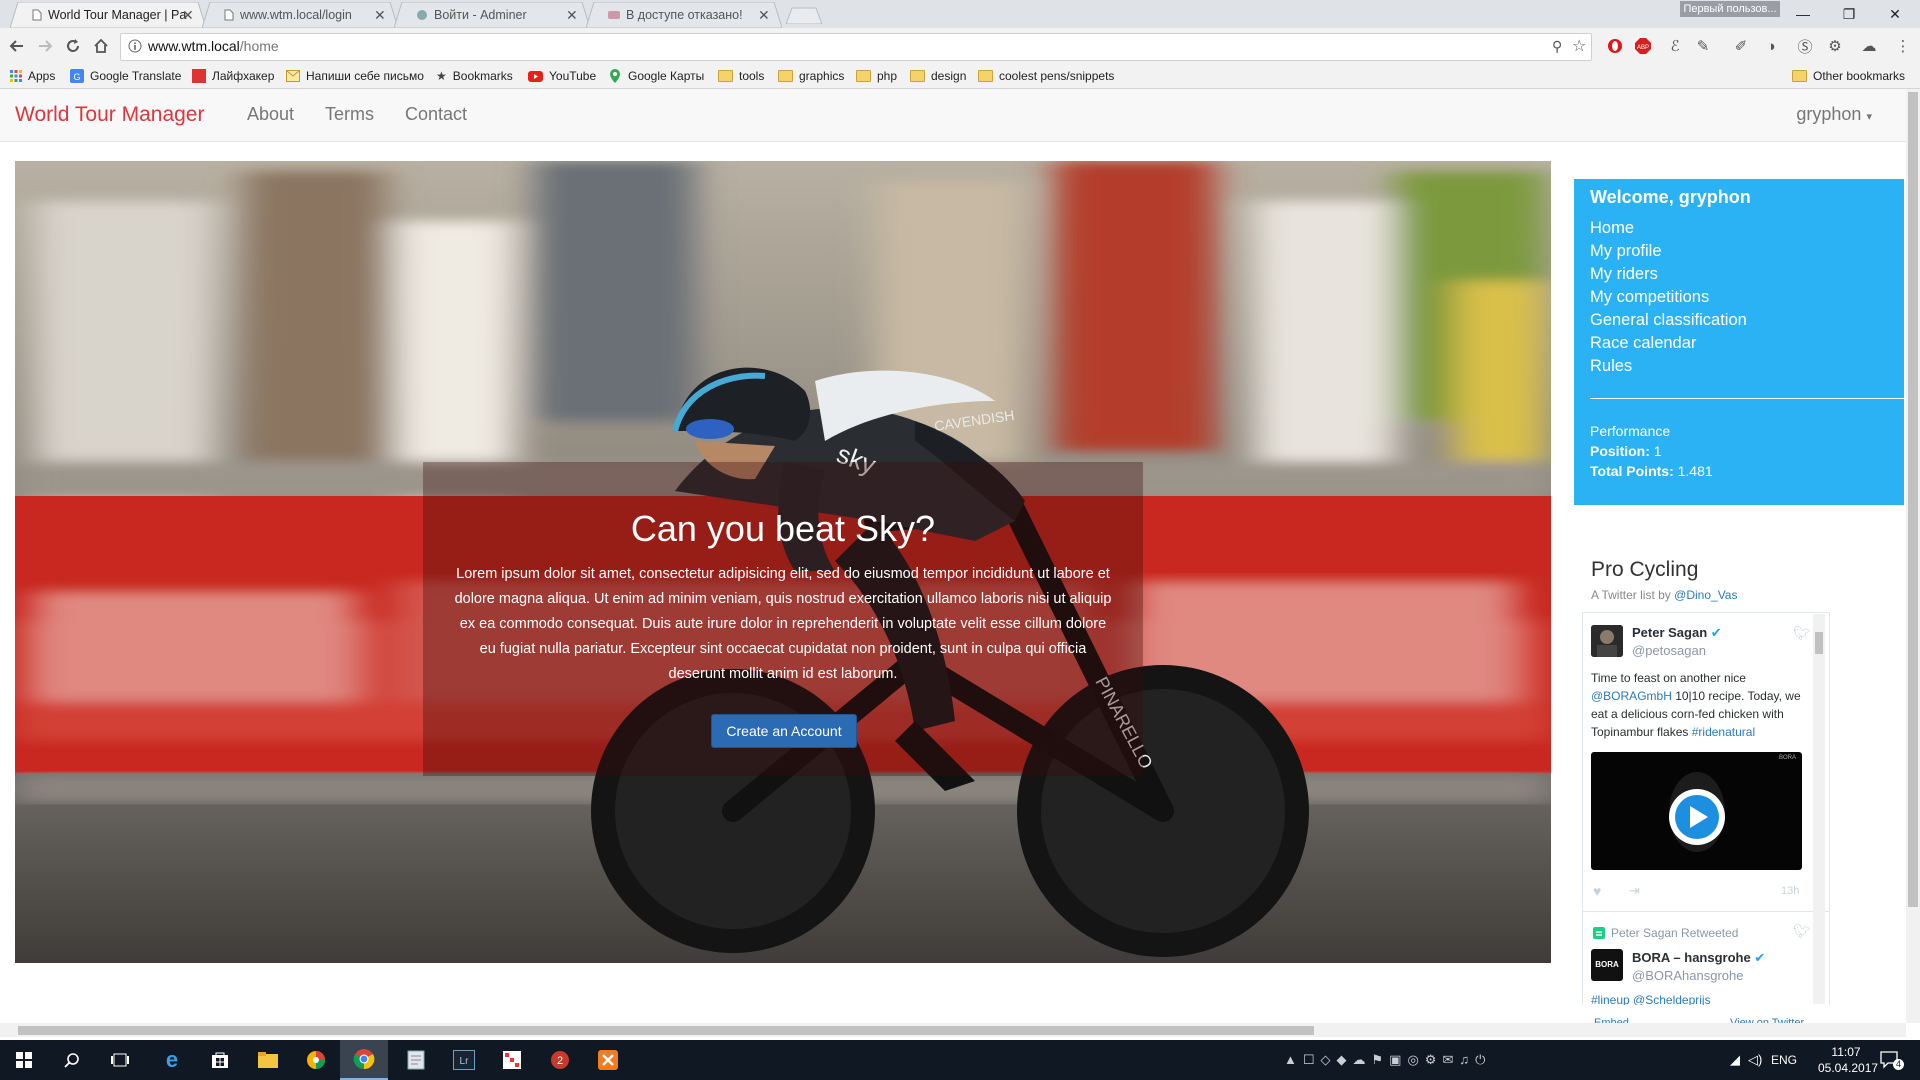 This screenshot has width=1920, height=1080. I want to click on browser-tab: В доступе отказано! ✕, so click(684, 15).